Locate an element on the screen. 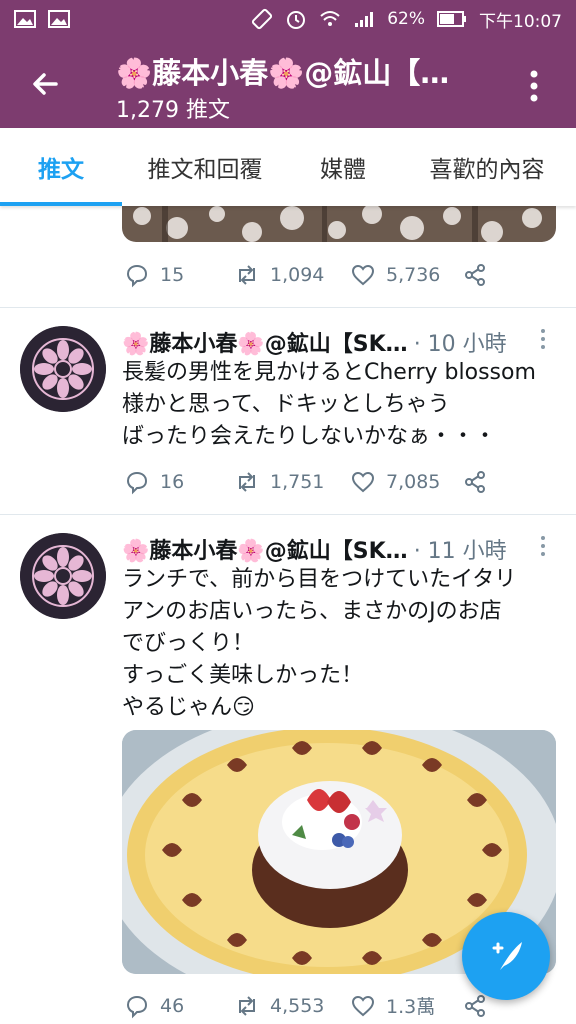  retweet-action: 4,553 is located at coordinates (292, 1006).